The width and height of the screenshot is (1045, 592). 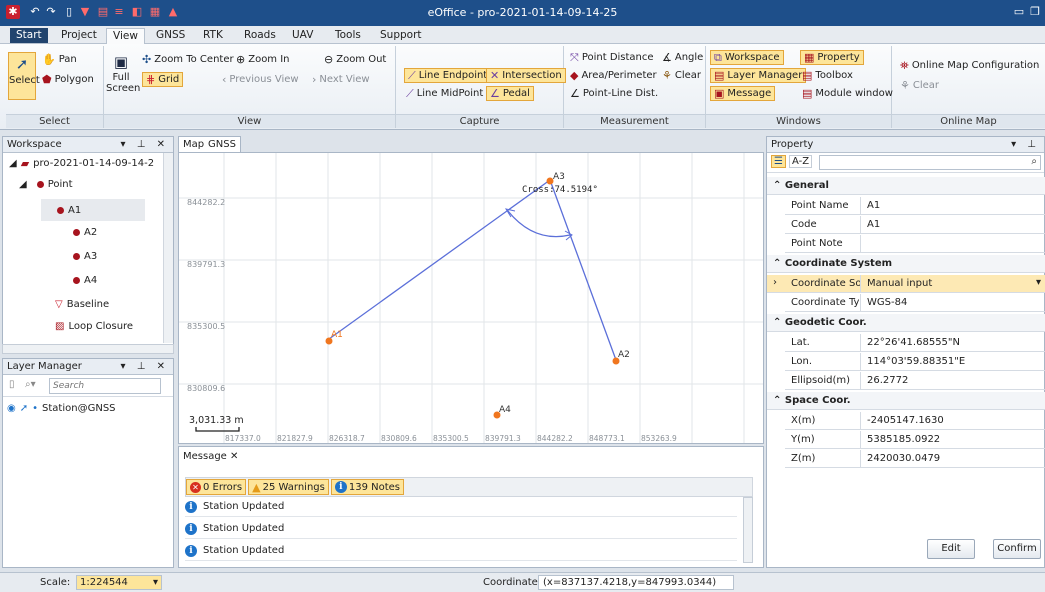 I want to click on tab-start: Start, so click(x=29, y=35).